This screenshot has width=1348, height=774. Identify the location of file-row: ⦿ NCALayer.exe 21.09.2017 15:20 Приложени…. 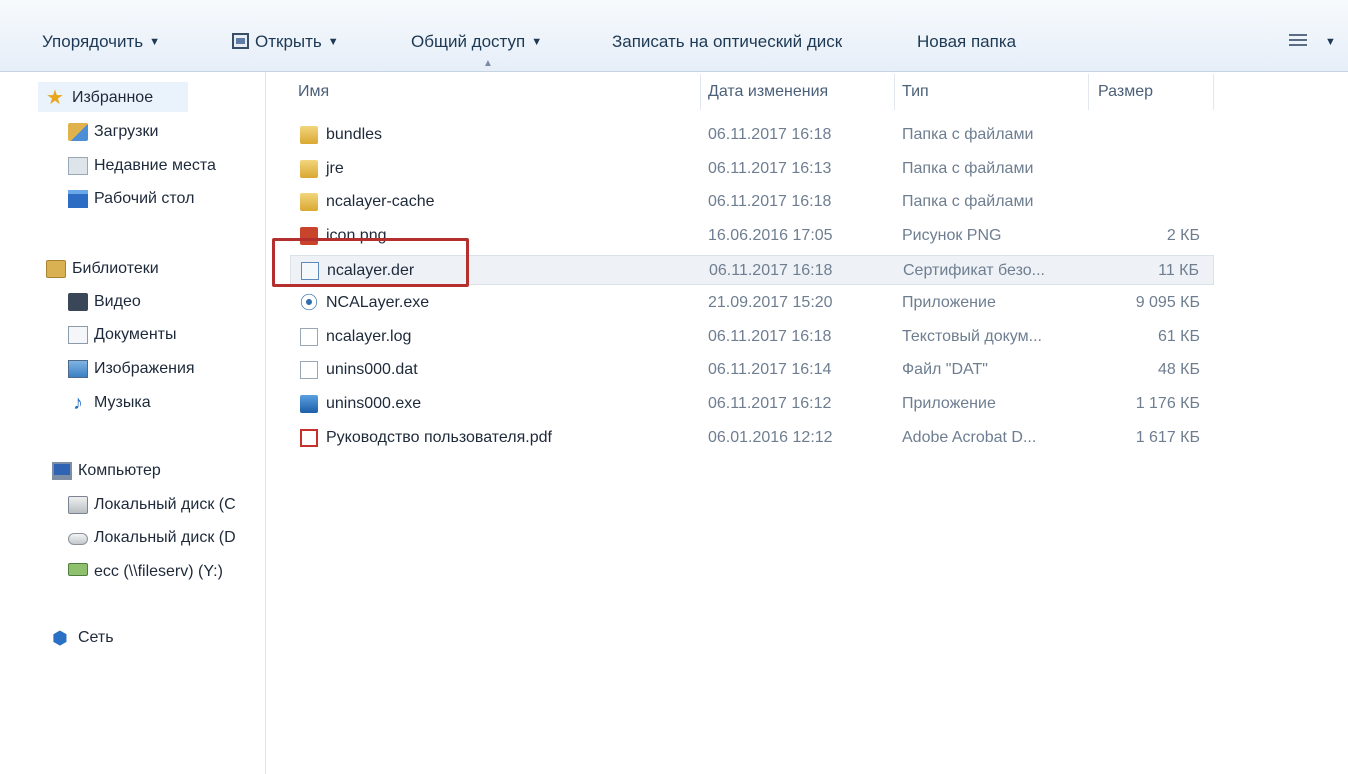
(752, 303).